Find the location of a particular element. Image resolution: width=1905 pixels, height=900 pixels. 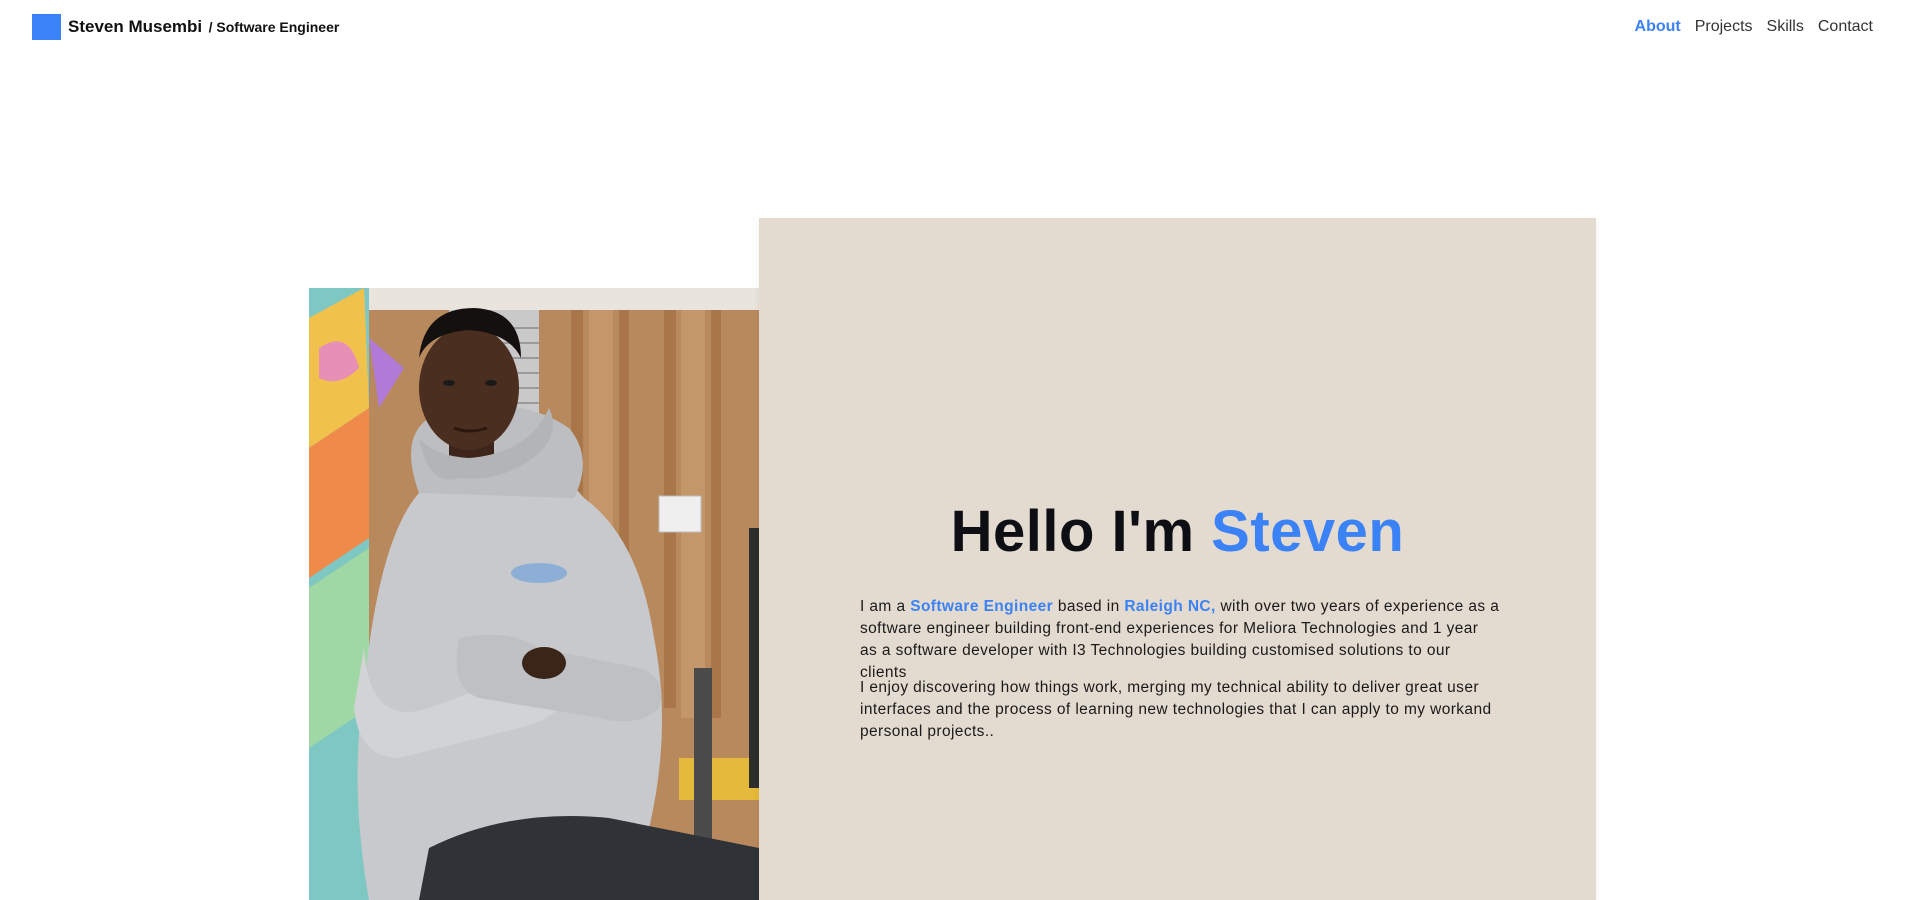

brand-role: / Software Engineer is located at coordinates (274, 27).